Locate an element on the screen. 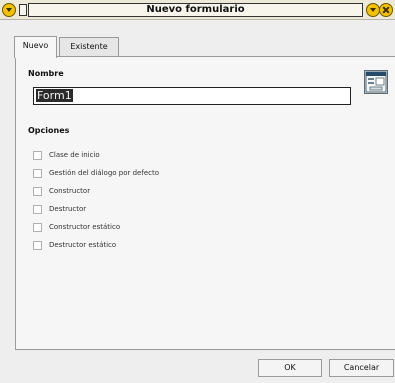 Image resolution: width=395 pixels, height=383 pixels. title-bar: Nuevo formulario is located at coordinates (197, 10).